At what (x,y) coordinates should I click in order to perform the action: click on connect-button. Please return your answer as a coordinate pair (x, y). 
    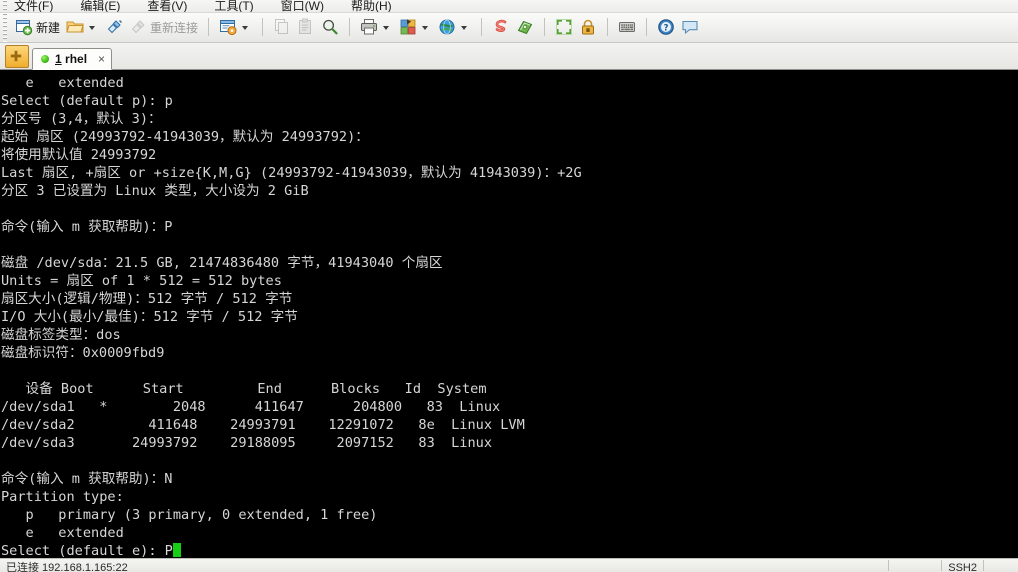
    Looking at the image, I should click on (114, 27).